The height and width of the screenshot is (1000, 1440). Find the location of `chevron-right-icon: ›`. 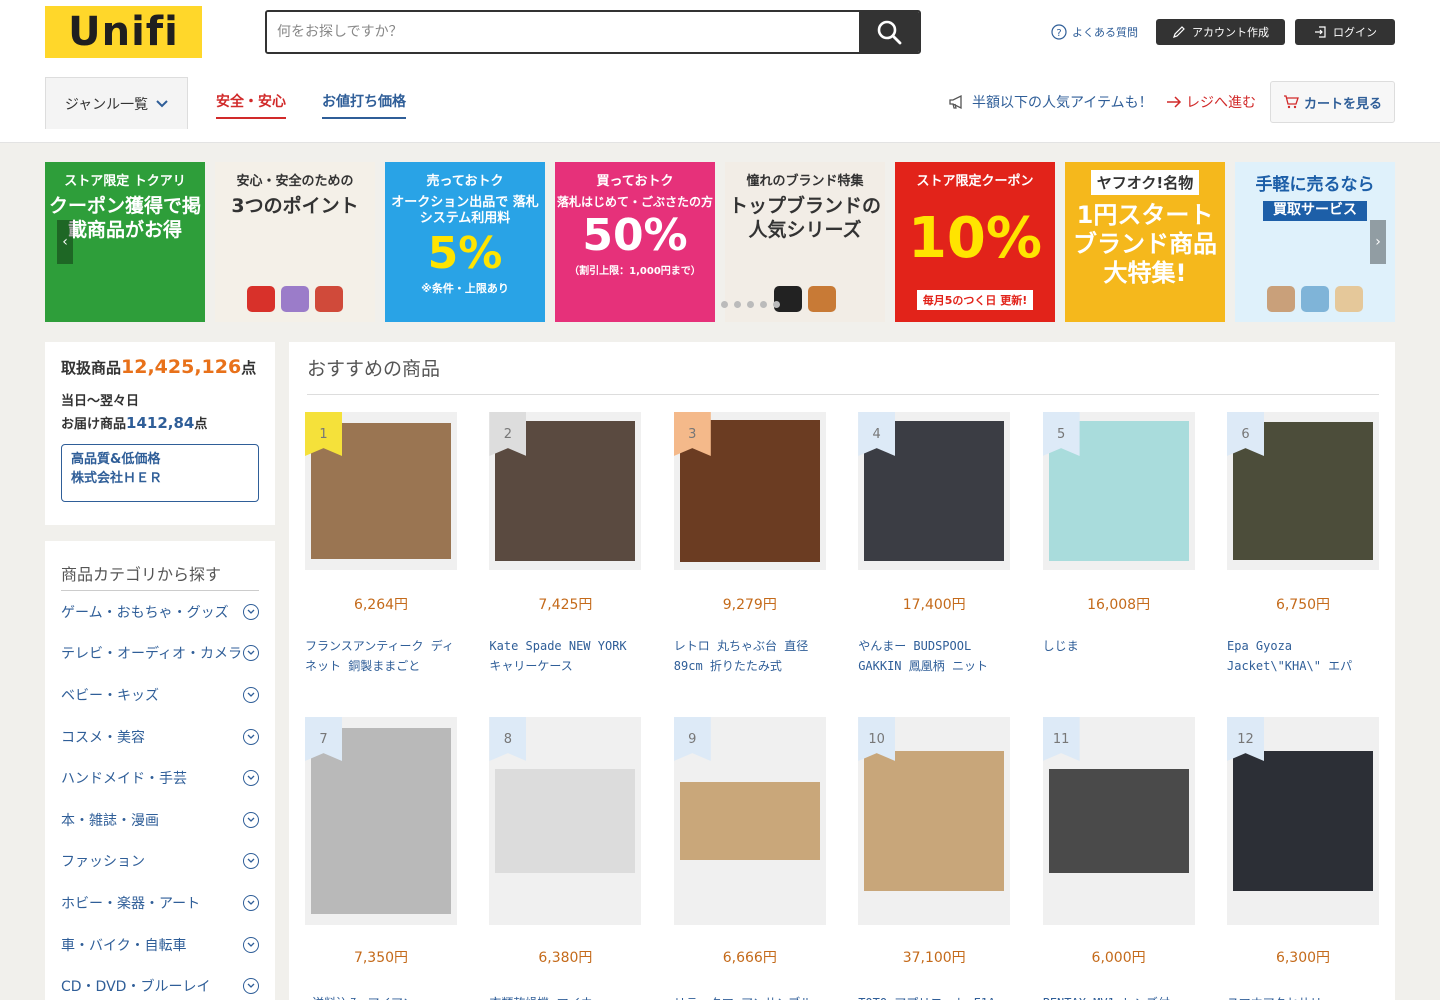

chevron-right-icon: › is located at coordinates (1378, 242).